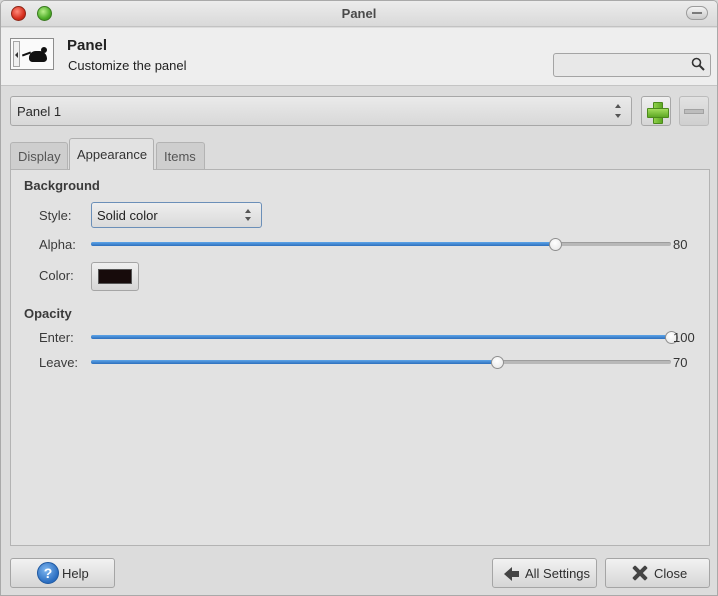  What do you see at coordinates (127, 65) in the screenshot?
I see `page-subtitle: Customize the panel` at bounding box center [127, 65].